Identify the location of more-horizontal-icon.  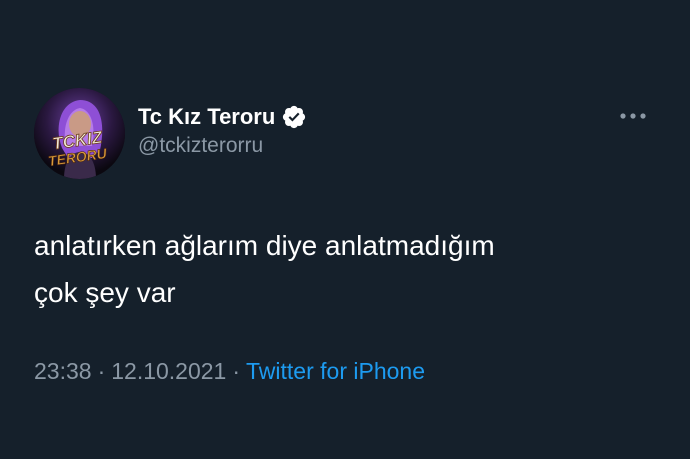
(633, 116).